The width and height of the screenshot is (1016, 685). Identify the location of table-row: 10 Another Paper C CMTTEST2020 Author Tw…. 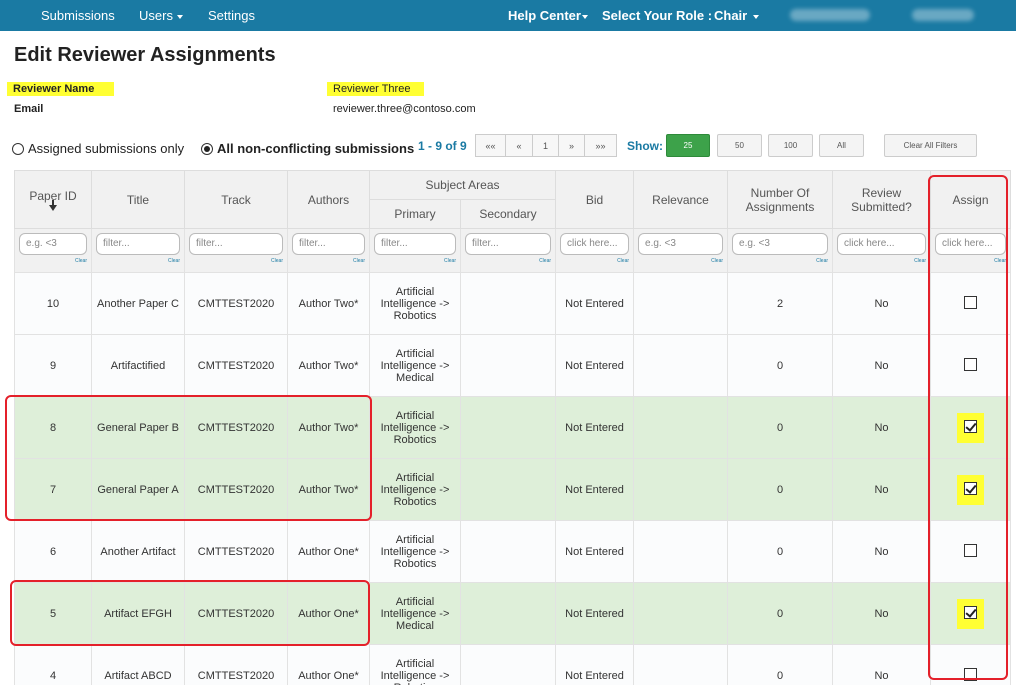
(513, 303).